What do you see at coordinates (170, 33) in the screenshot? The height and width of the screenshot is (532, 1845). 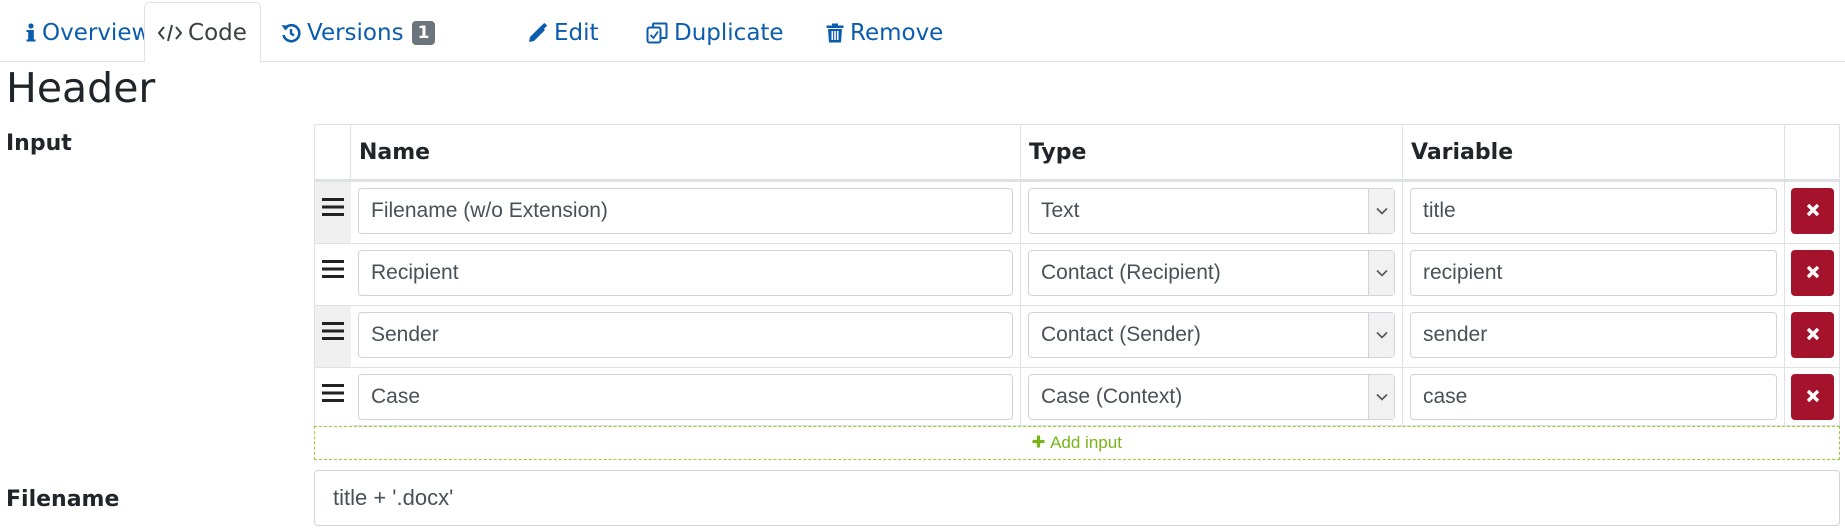 I see `code-icon` at bounding box center [170, 33].